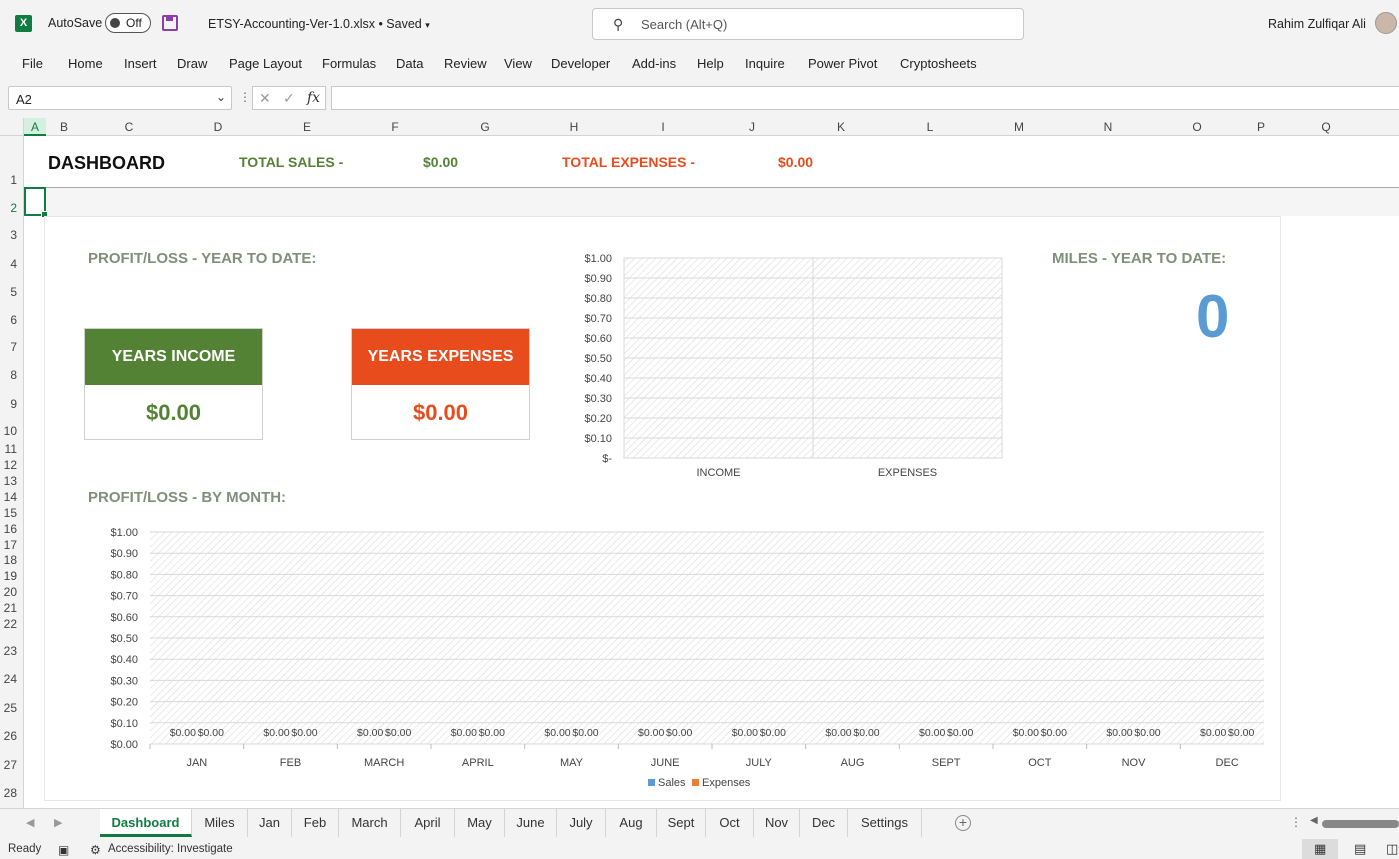 This screenshot has width=1399, height=859. Describe the element at coordinates (349, 63) in the screenshot. I see `menu-formulas: Formulas` at that location.